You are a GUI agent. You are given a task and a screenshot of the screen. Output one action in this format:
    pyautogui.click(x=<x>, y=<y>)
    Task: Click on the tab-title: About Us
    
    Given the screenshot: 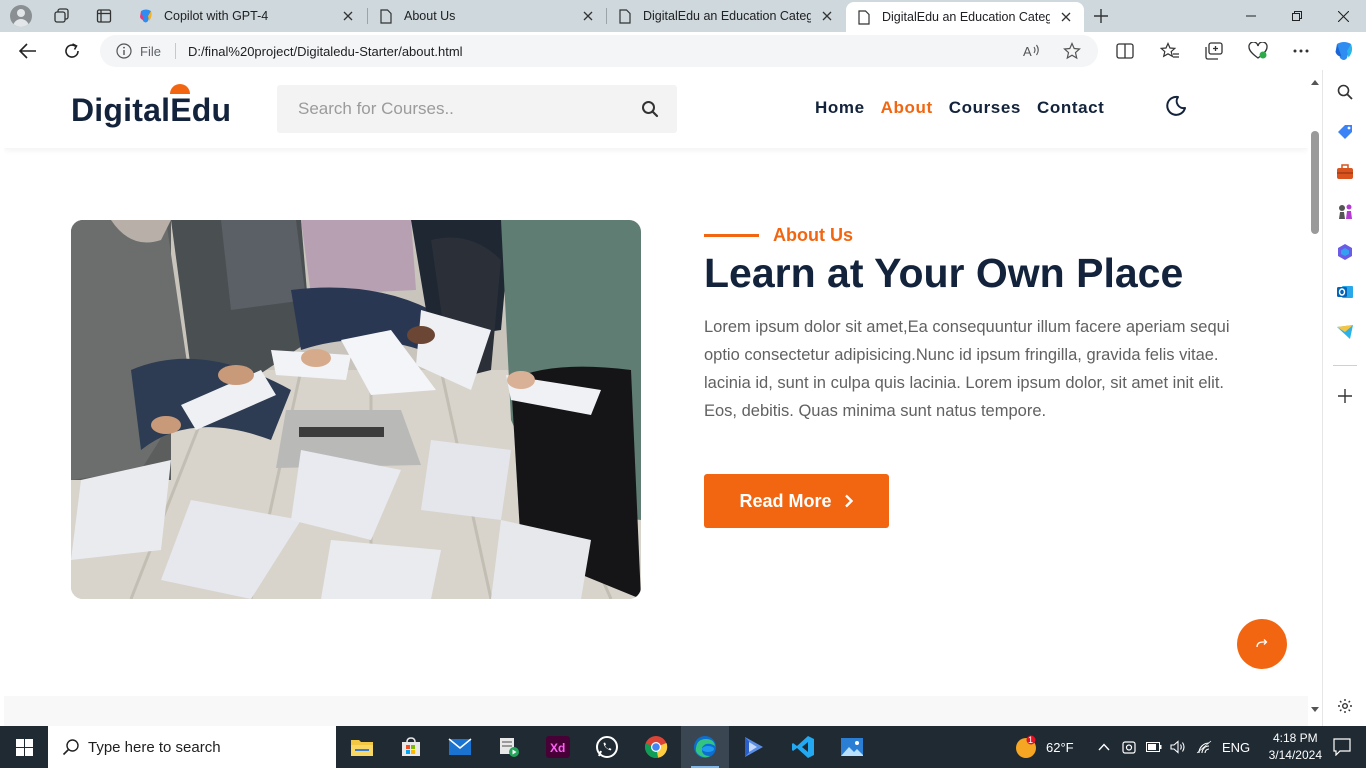 What is the action you would take?
    pyautogui.click(x=430, y=16)
    